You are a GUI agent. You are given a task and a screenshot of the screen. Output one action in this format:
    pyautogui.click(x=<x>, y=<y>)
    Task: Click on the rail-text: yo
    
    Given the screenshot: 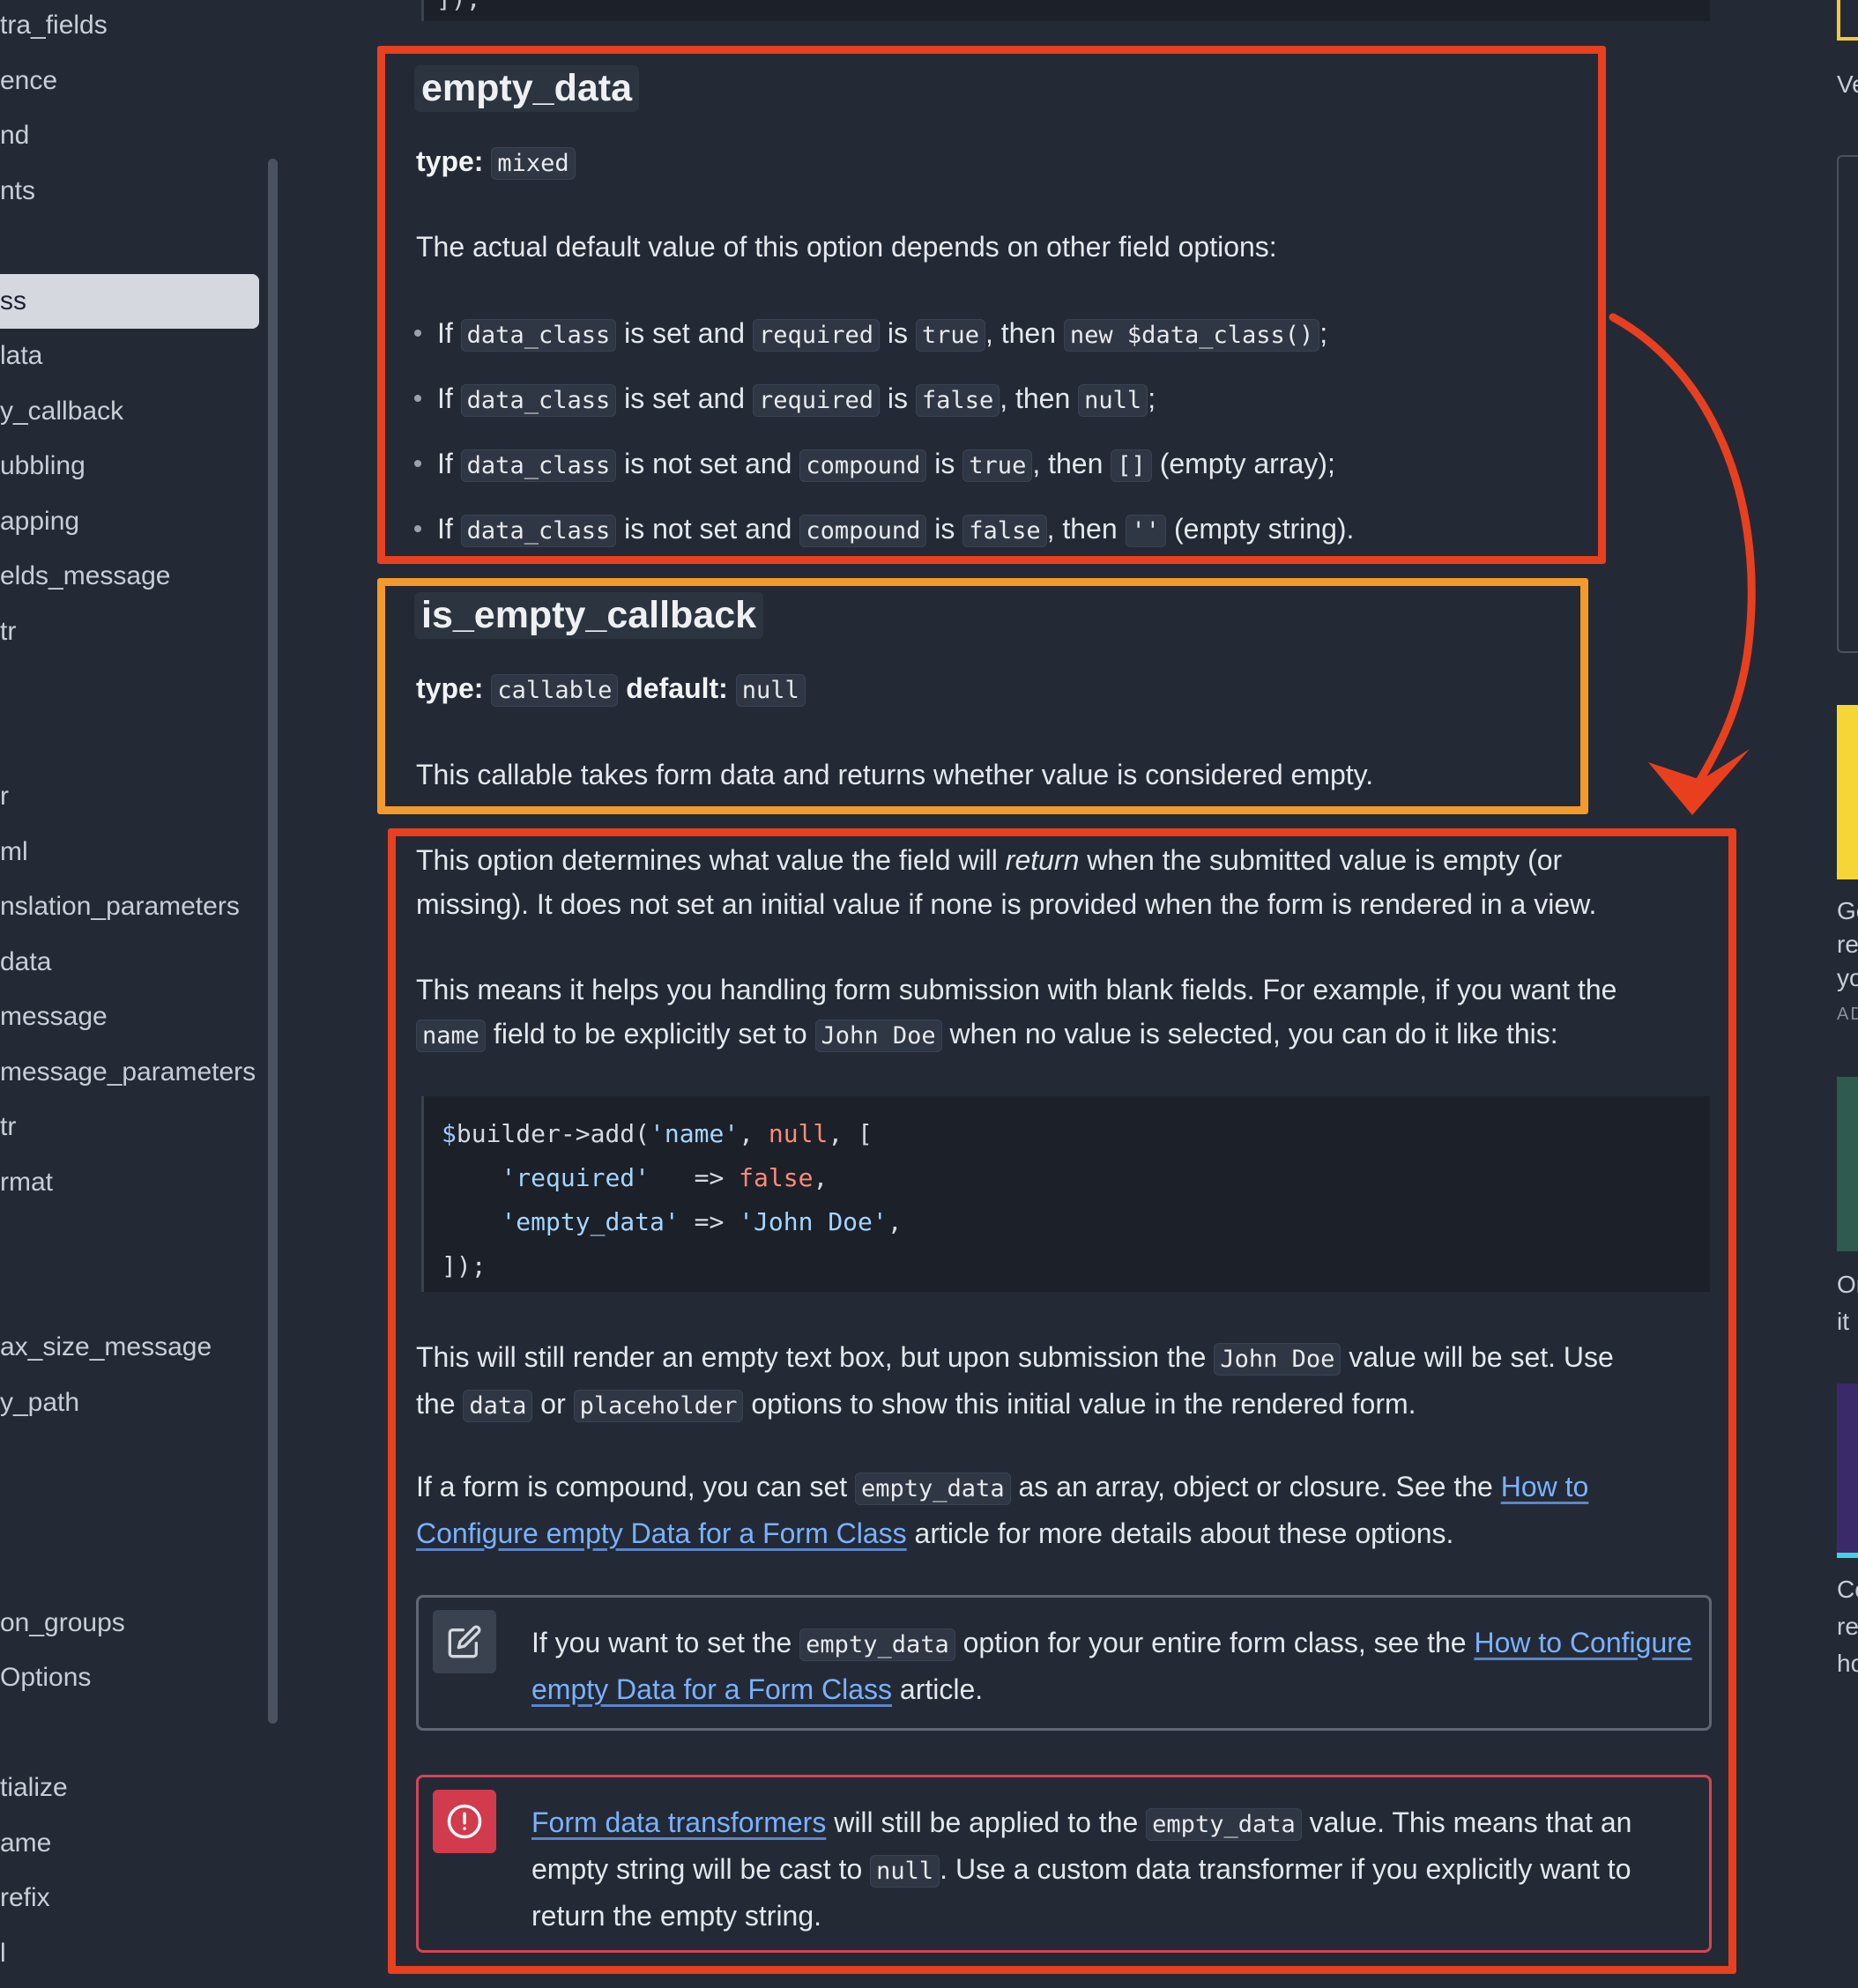 What is the action you would take?
    pyautogui.click(x=1847, y=978)
    